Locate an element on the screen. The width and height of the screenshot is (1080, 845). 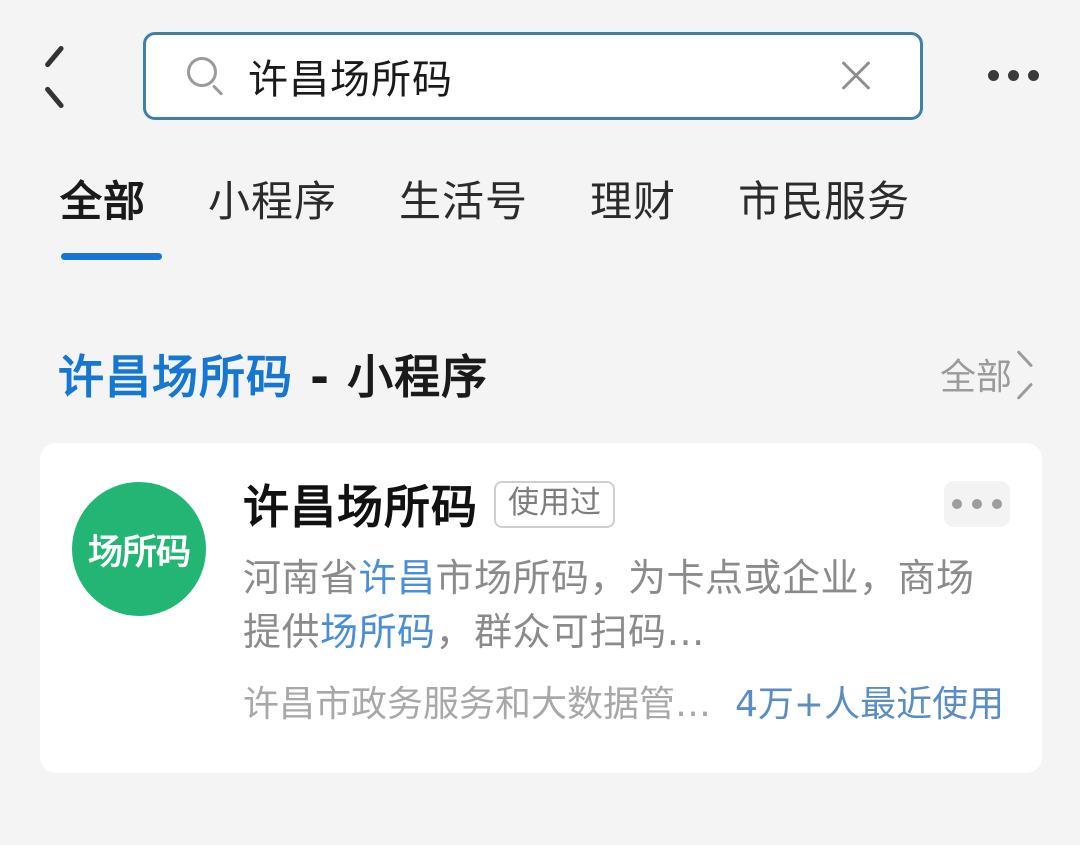
app-icon: 场所码 is located at coordinates (139, 549).